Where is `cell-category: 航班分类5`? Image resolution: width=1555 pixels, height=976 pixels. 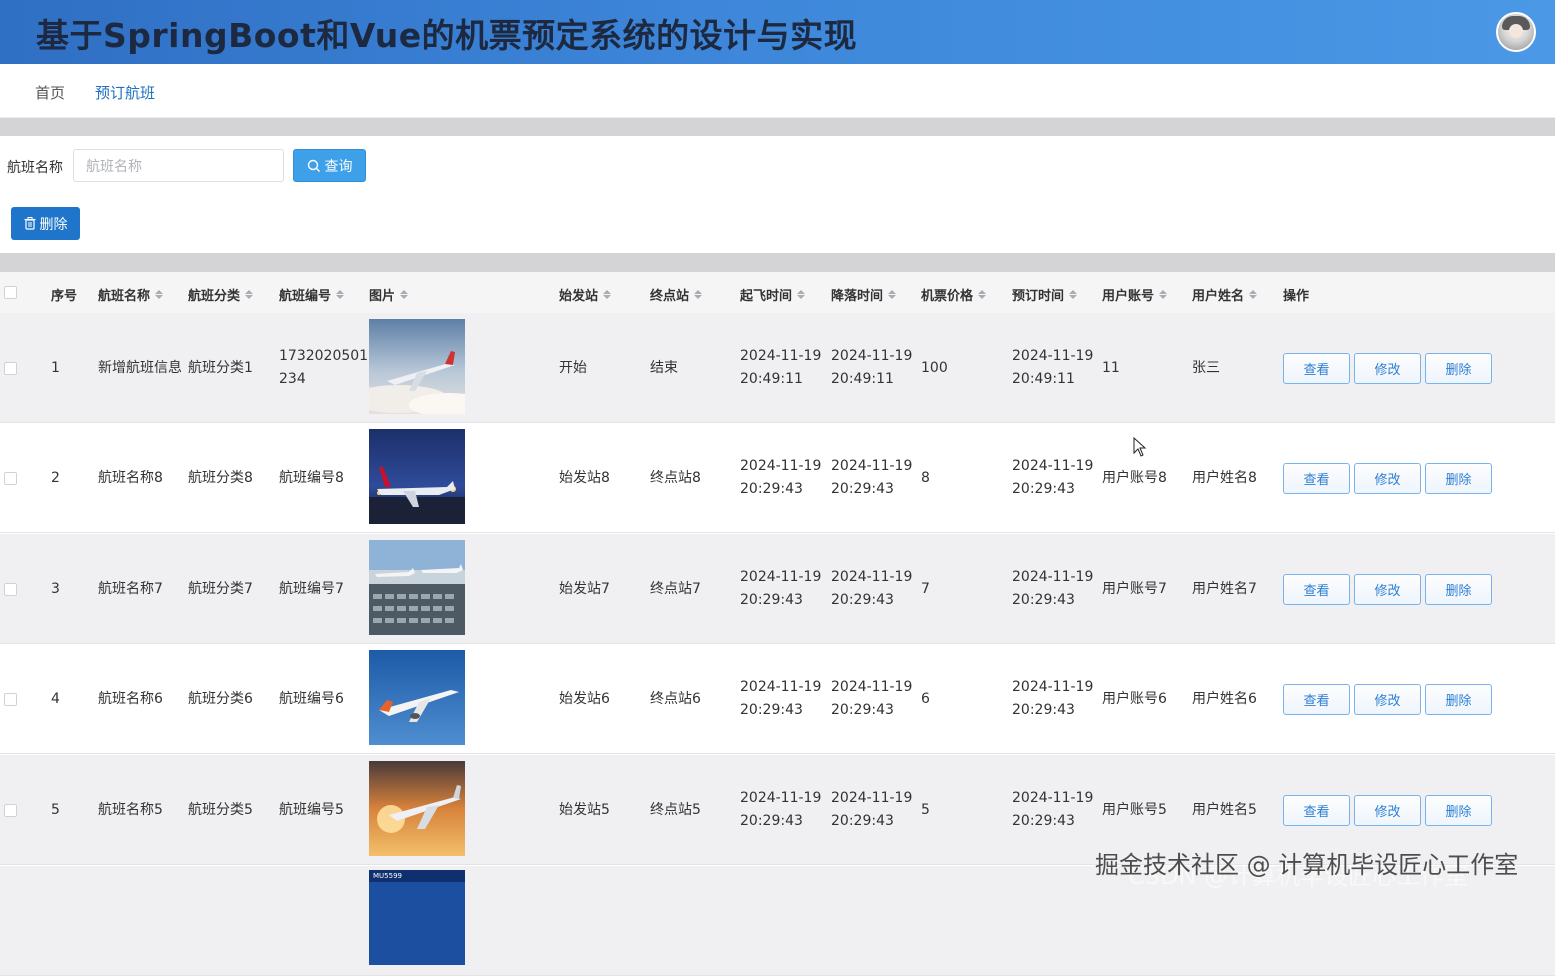 cell-category: 航班分类5 is located at coordinates (220, 810).